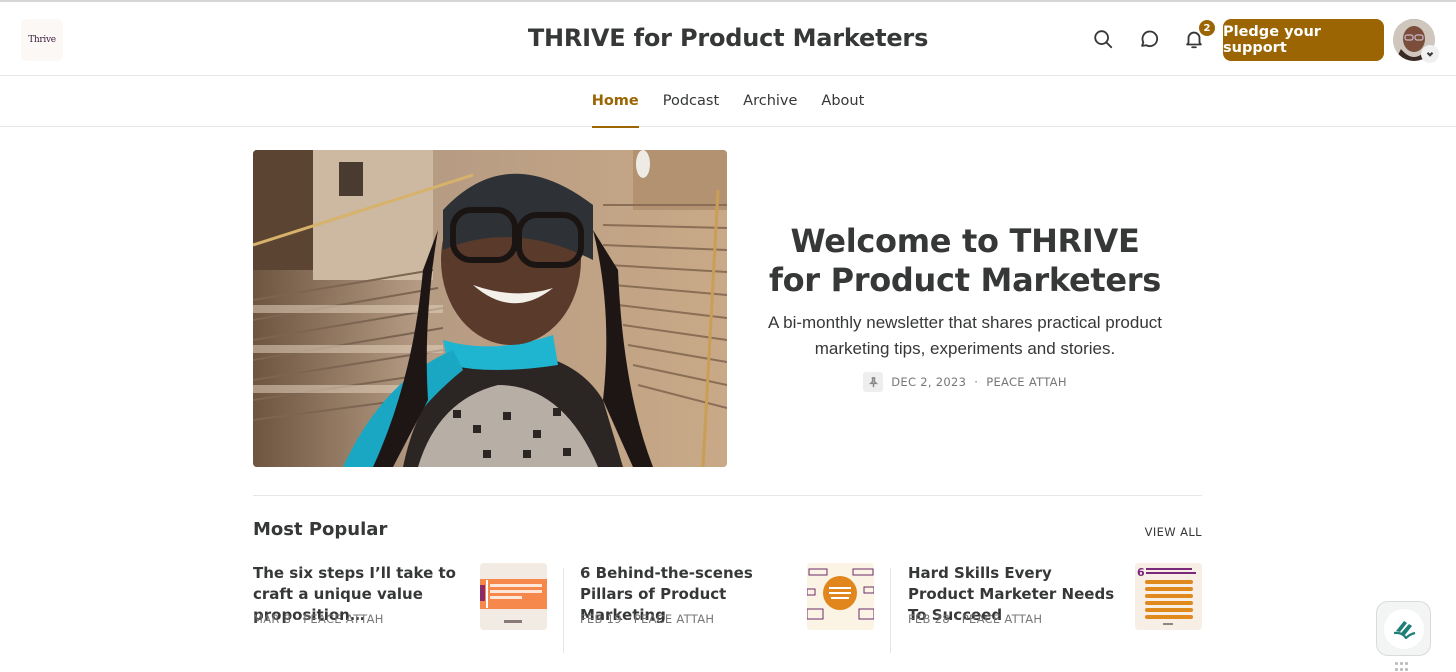  Describe the element at coordinates (601, 619) in the screenshot. I see `popular-post-date: FEB 19` at that location.